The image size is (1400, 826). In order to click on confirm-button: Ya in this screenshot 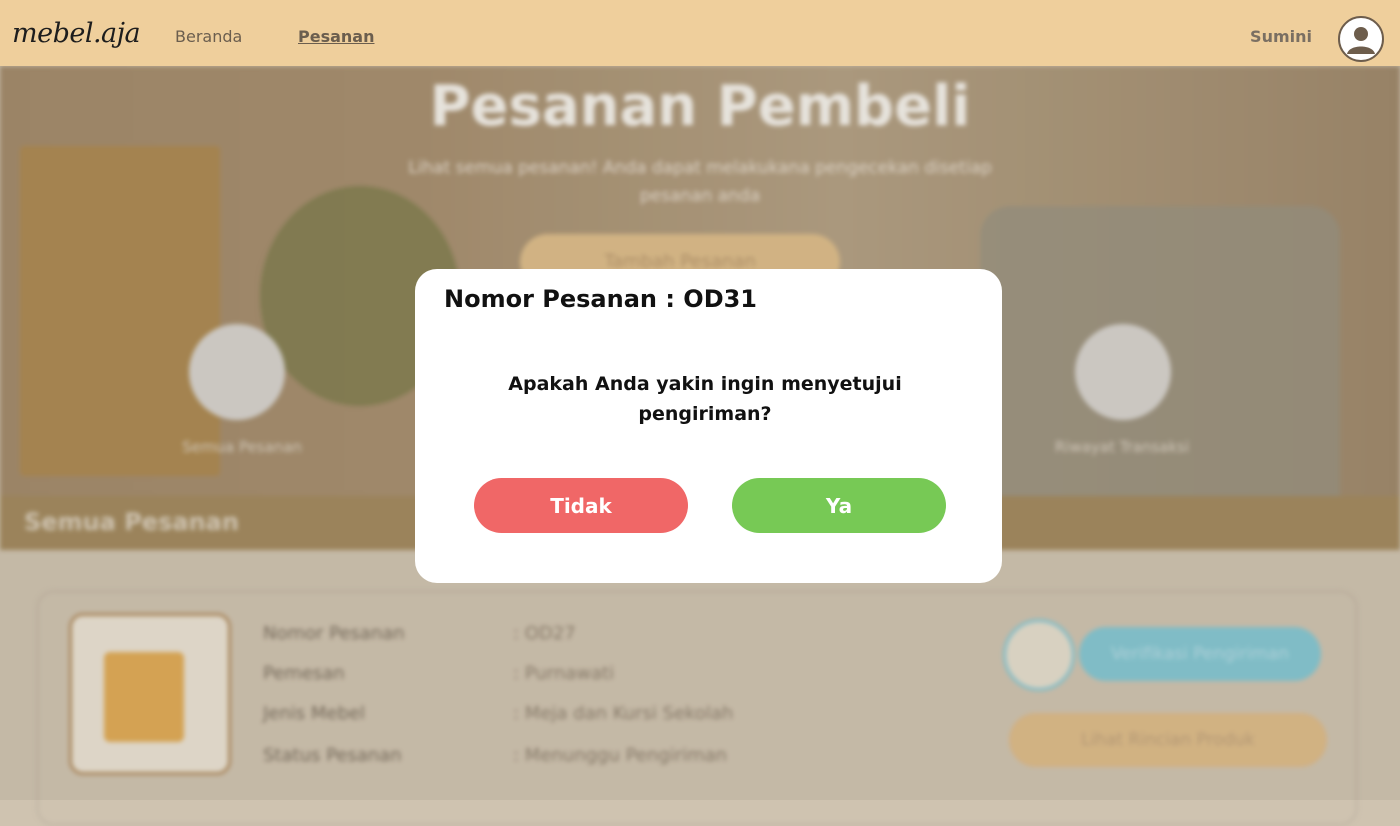, I will do `click(839, 505)`.